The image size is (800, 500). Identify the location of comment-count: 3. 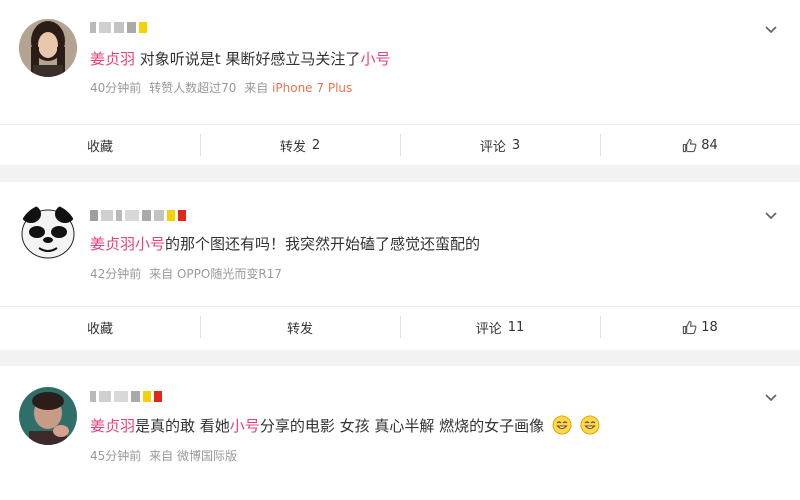
(516, 145).